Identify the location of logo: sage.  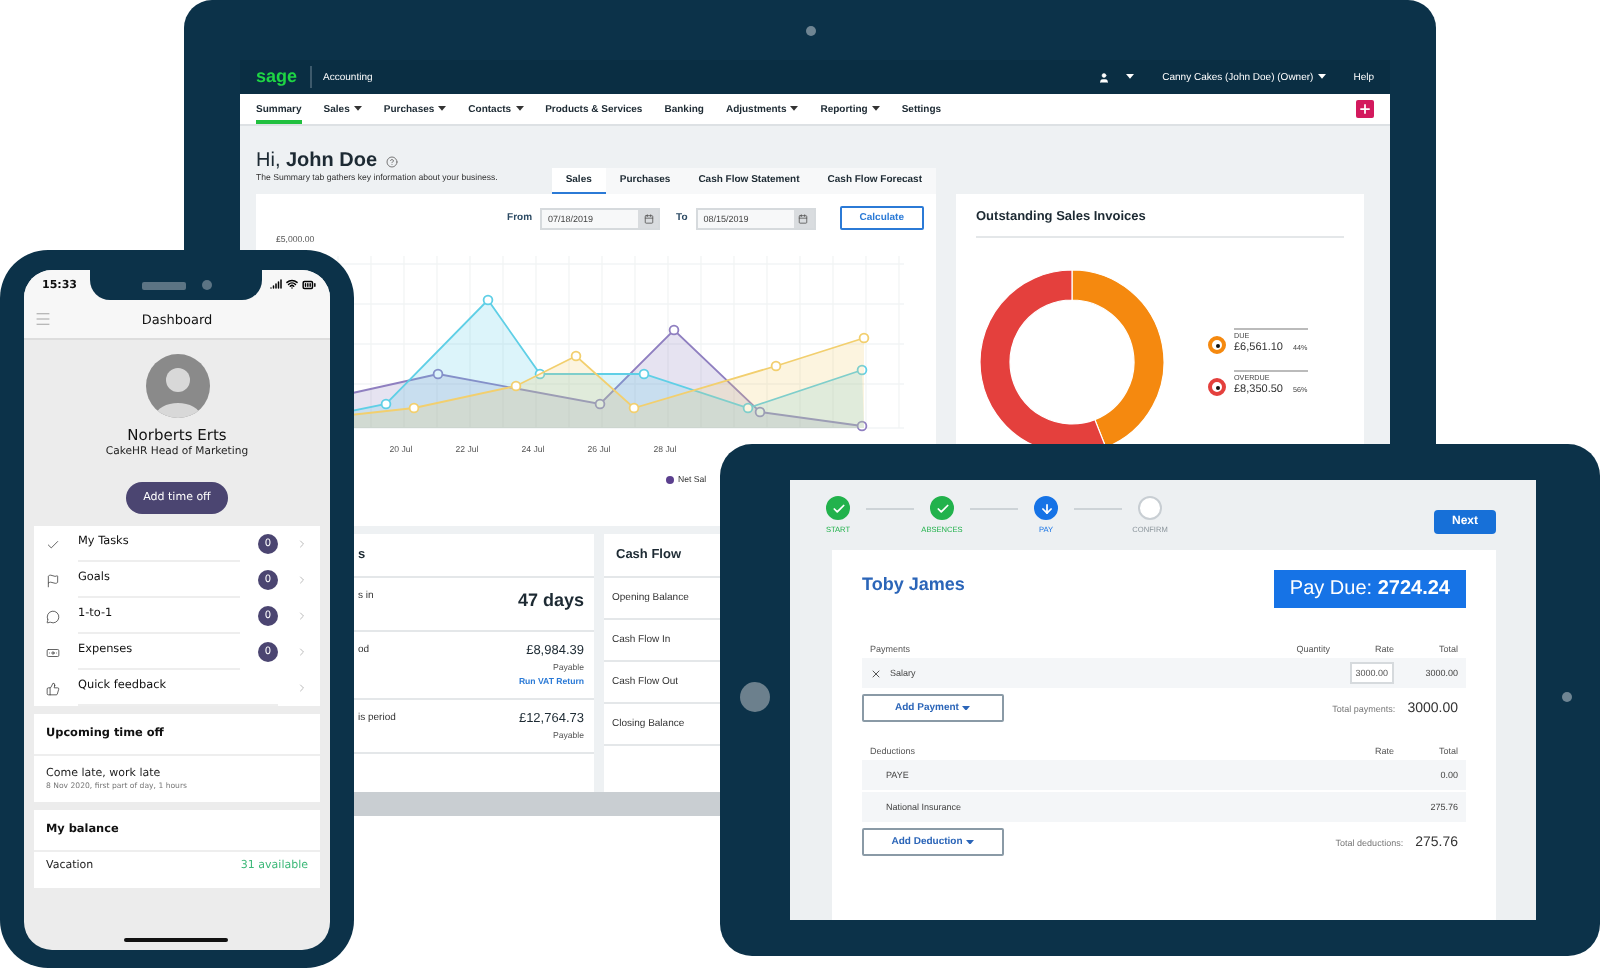
(284, 77).